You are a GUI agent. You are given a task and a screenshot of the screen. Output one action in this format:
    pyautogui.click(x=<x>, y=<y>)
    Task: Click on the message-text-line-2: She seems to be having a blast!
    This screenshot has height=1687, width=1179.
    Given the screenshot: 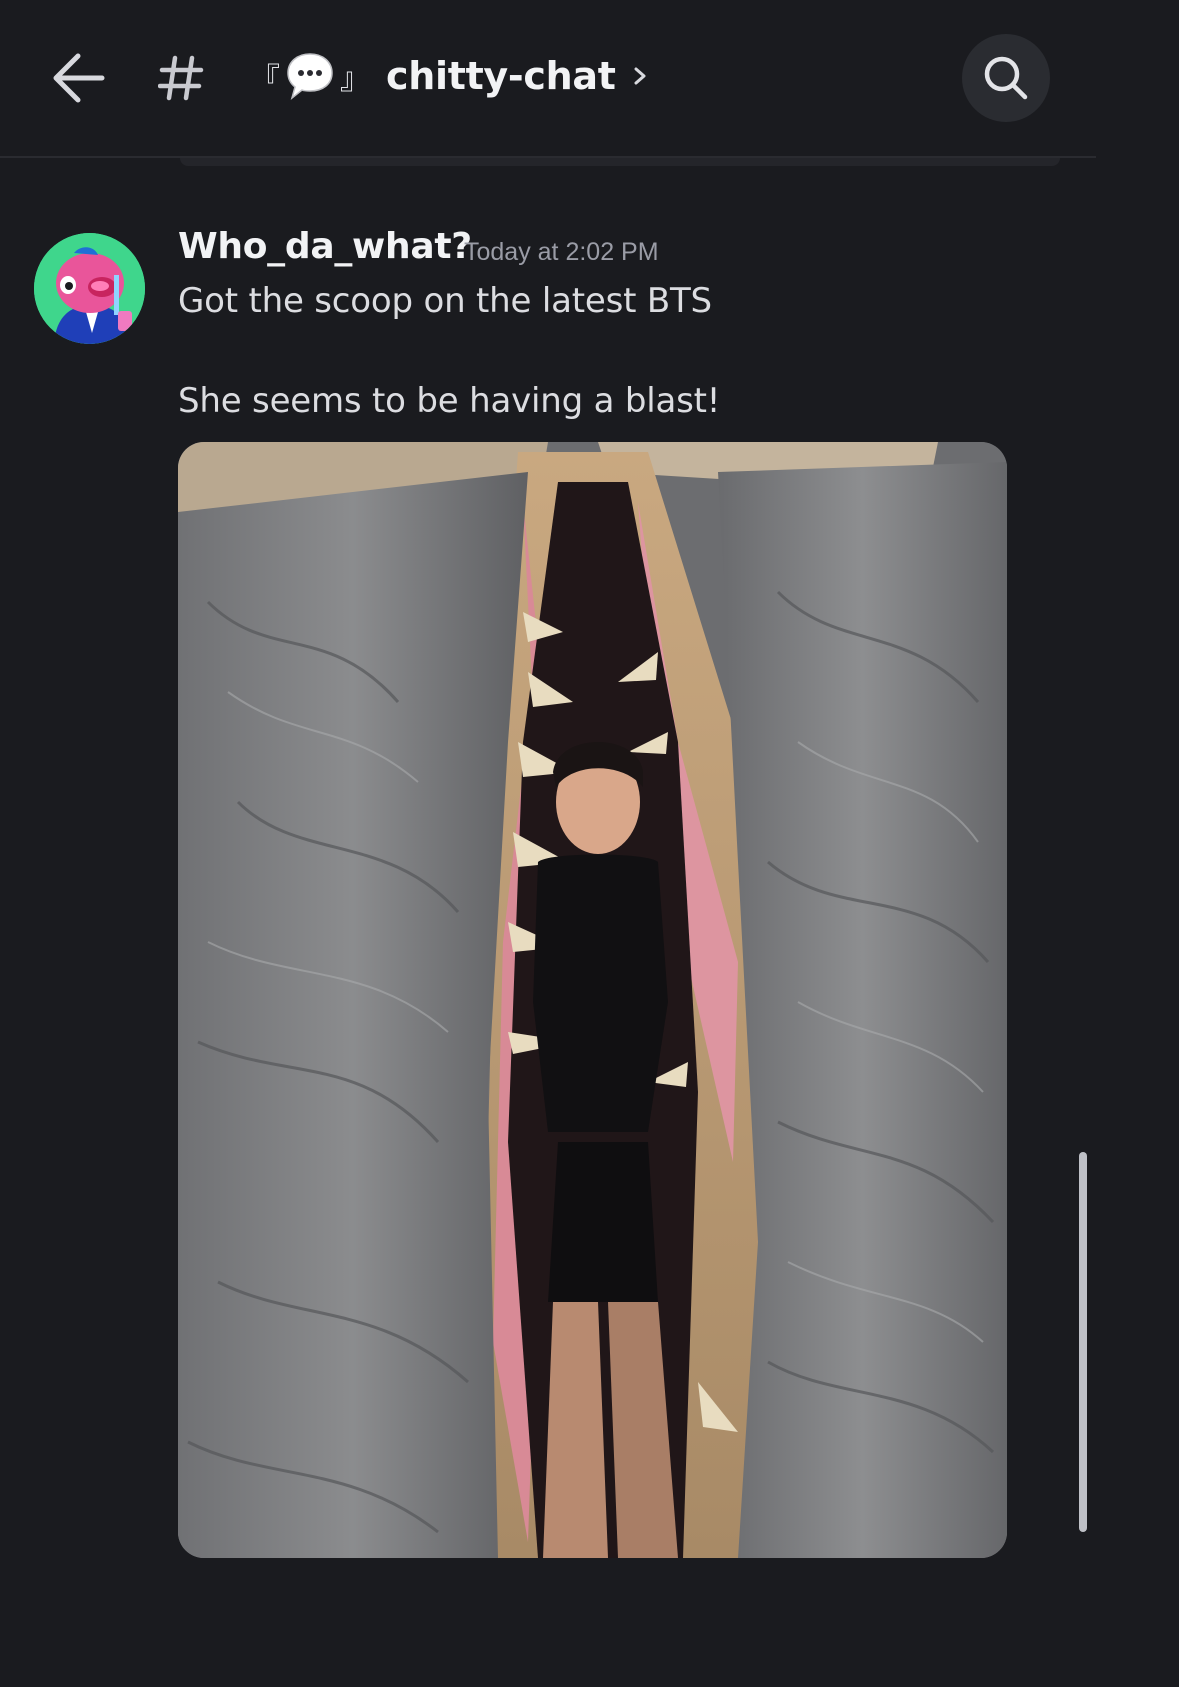 What is the action you would take?
    pyautogui.click(x=449, y=401)
    